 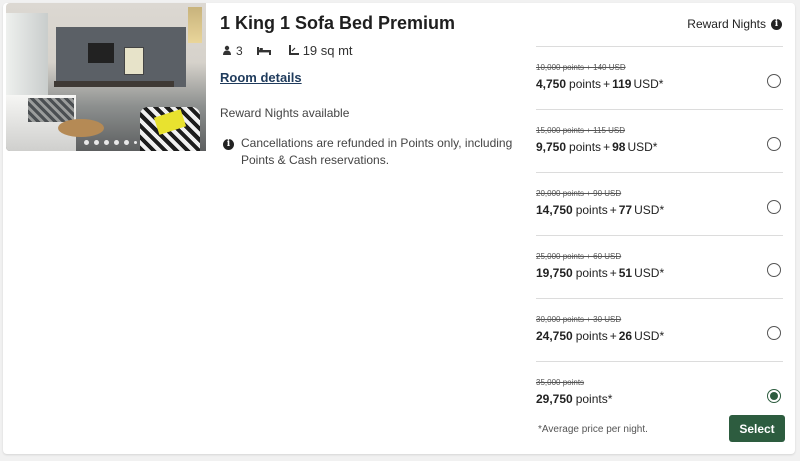 I want to click on cash-amount: 26, so click(x=625, y=336).